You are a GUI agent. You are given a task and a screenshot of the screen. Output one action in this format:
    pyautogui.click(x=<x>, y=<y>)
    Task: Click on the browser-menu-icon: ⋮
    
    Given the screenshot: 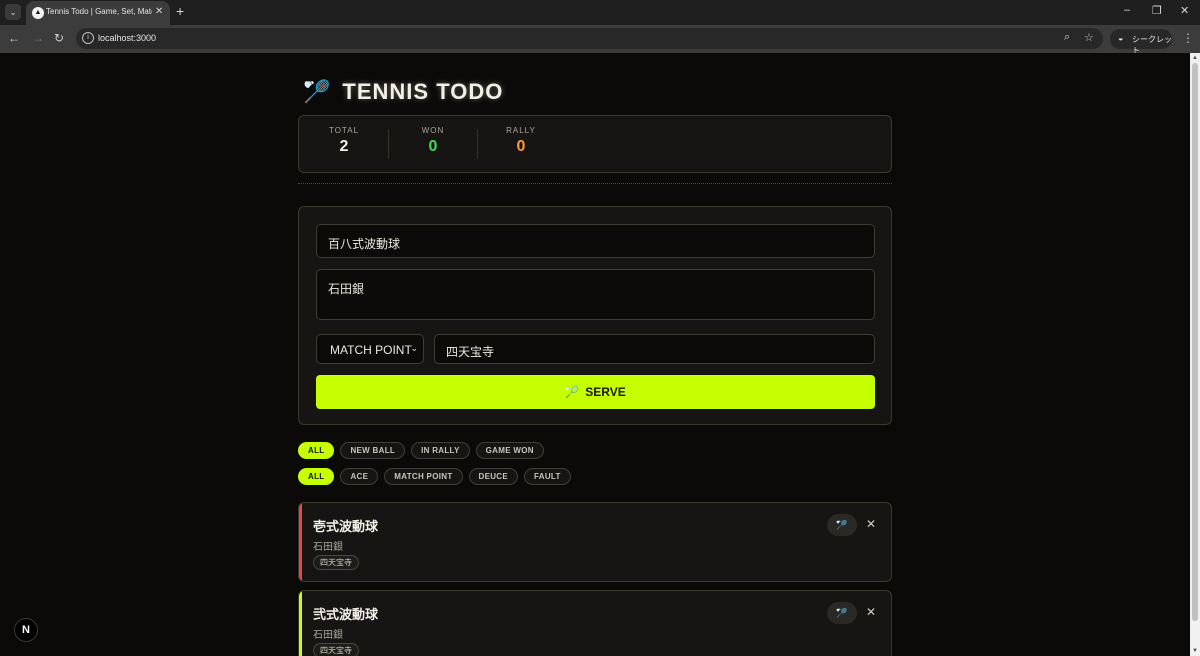 What is the action you would take?
    pyautogui.click(x=1188, y=38)
    